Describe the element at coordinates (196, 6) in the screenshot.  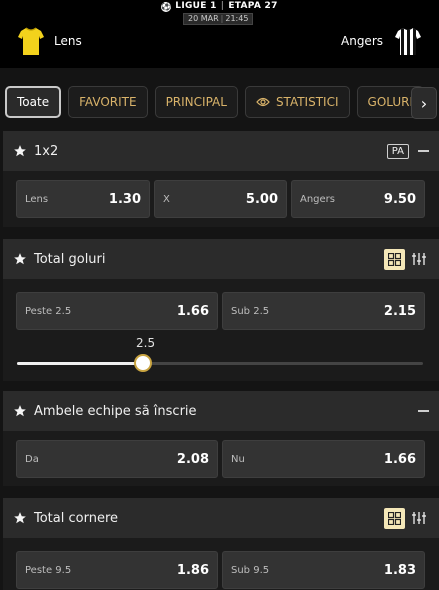
I see `league-name: LIGUE 1` at that location.